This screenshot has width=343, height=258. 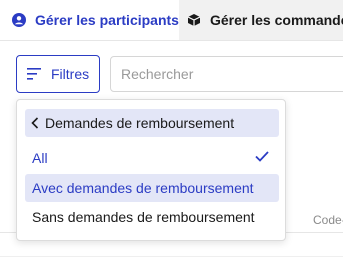 I want to click on option-label: All, so click(x=40, y=158).